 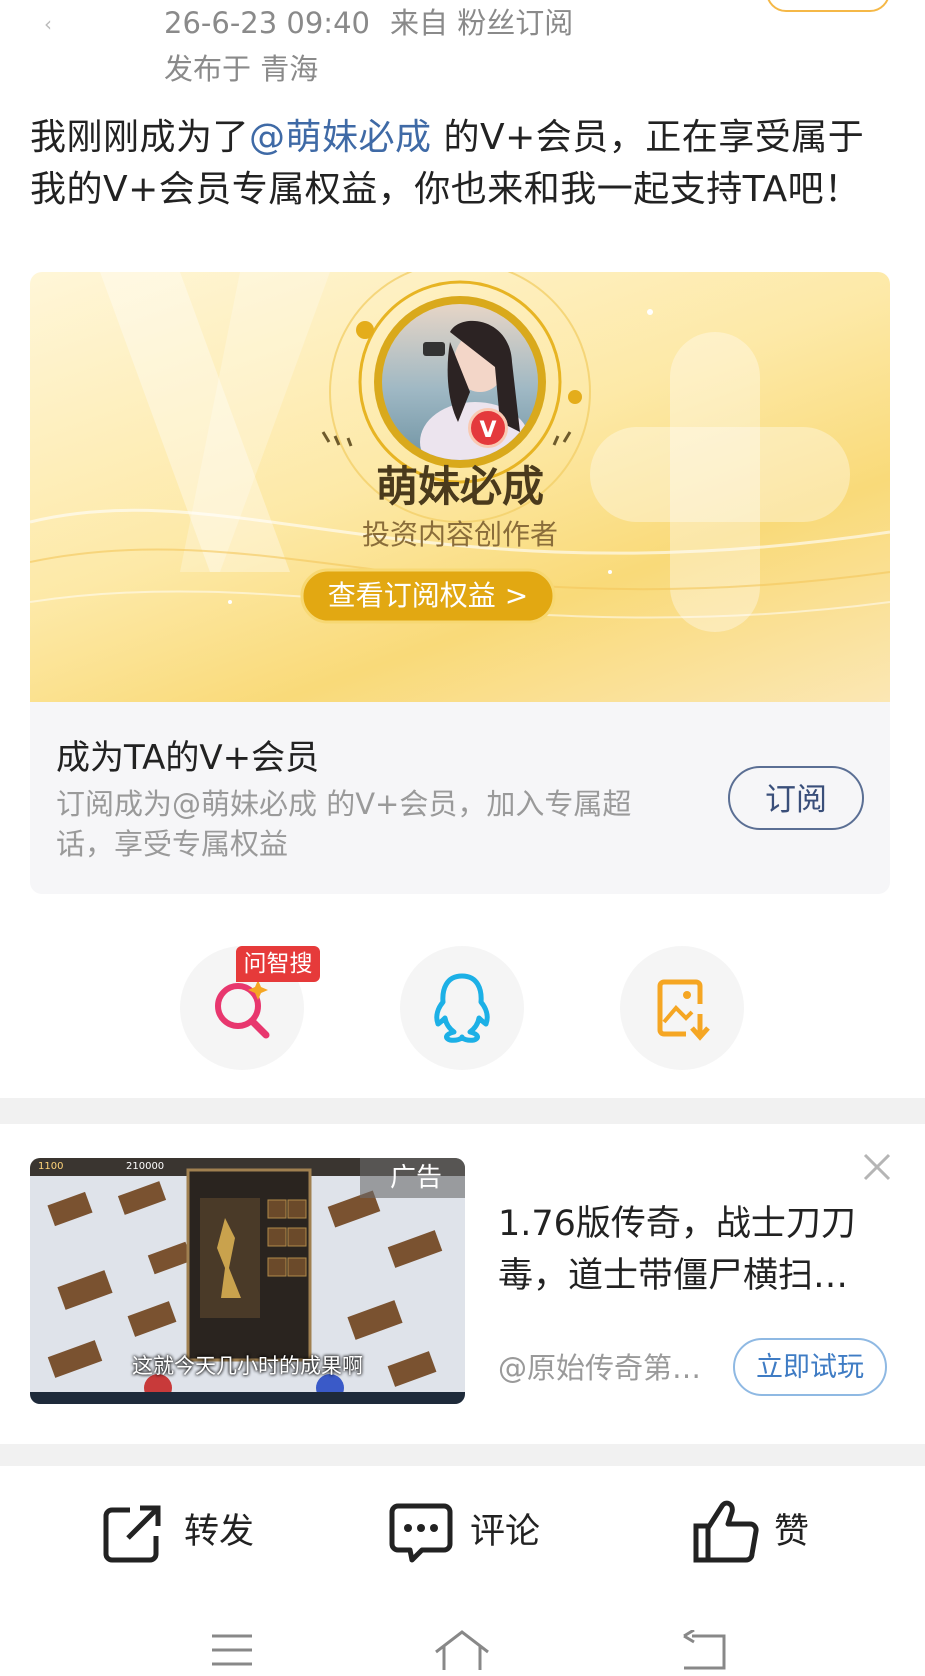 I want to click on thumbs-up-icon, so click(x=726, y=1531).